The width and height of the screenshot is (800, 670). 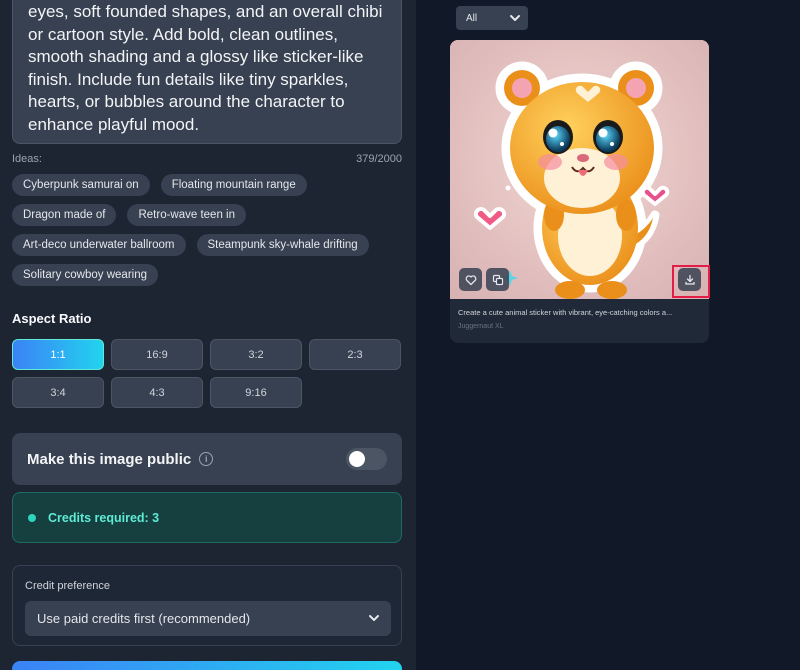 I want to click on credit-preference-select: Use paid credits first (recommended), so click(x=208, y=618).